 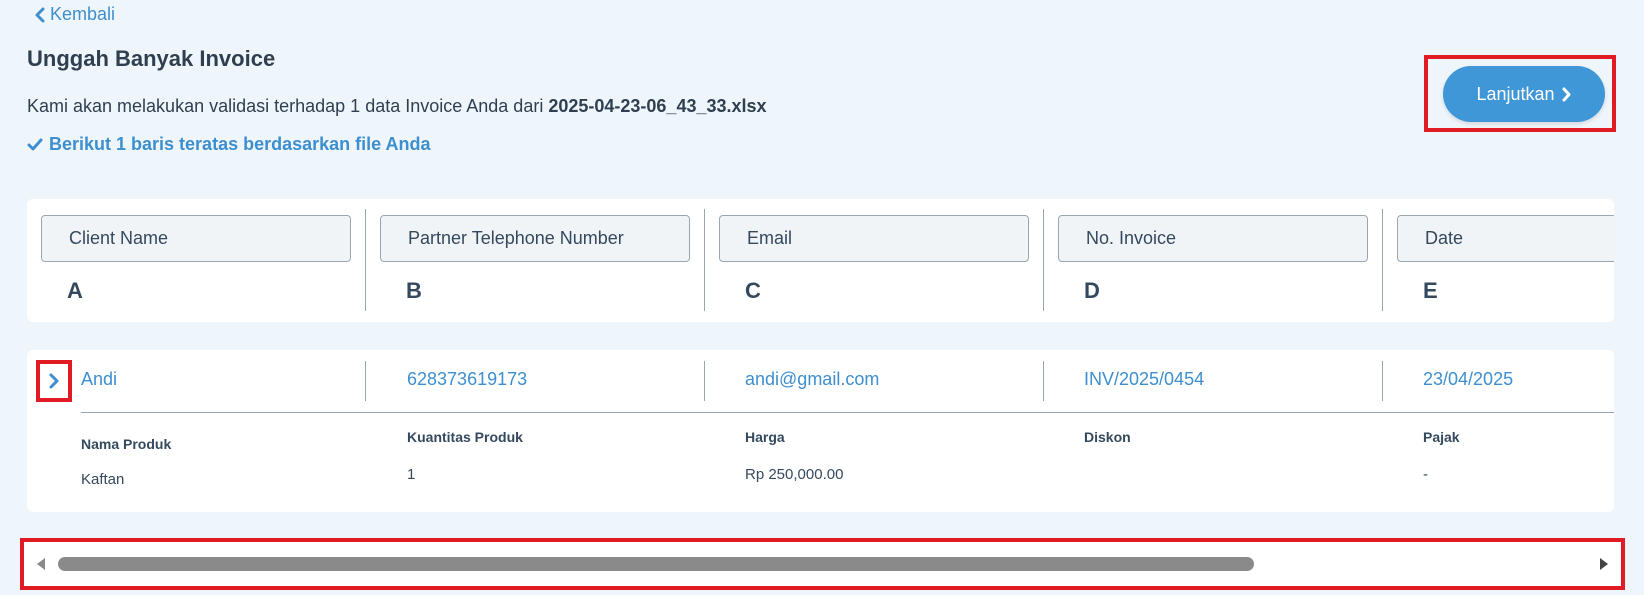 I want to click on detail-value: -, so click(x=1425, y=474).